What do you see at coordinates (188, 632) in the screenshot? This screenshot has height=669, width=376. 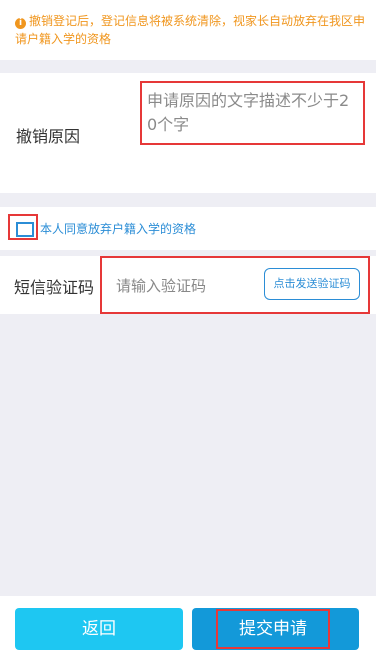 I see `footer-bar: 返回 提交申请` at bounding box center [188, 632].